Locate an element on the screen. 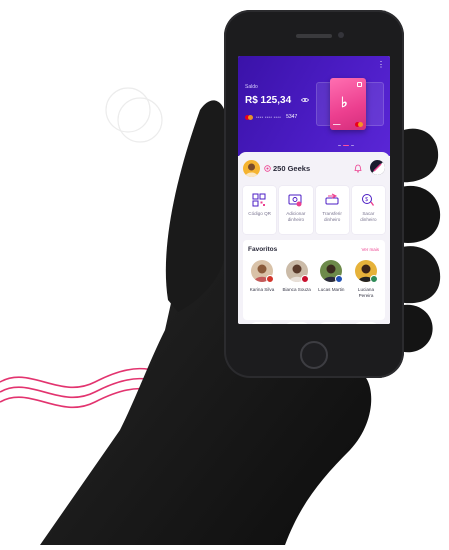 This screenshot has height=550, width=449. card-number-last: 5347 is located at coordinates (292, 117).